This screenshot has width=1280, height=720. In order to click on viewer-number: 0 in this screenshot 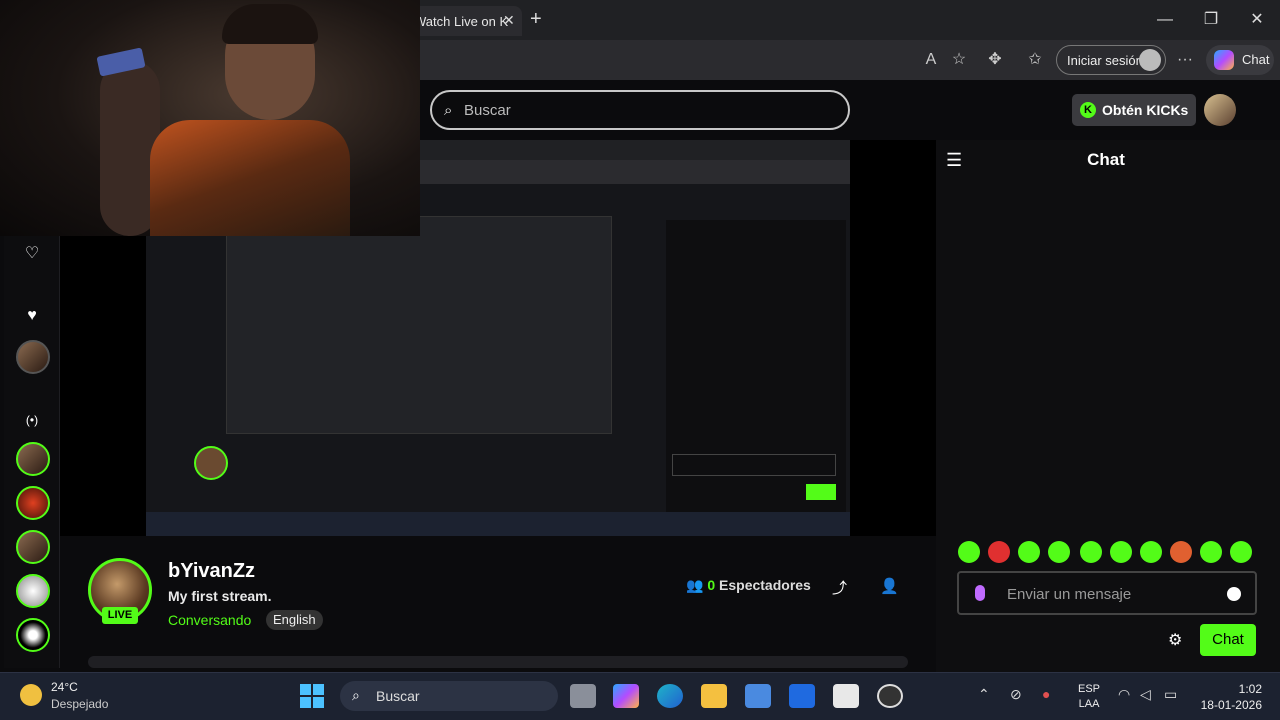, I will do `click(711, 585)`.